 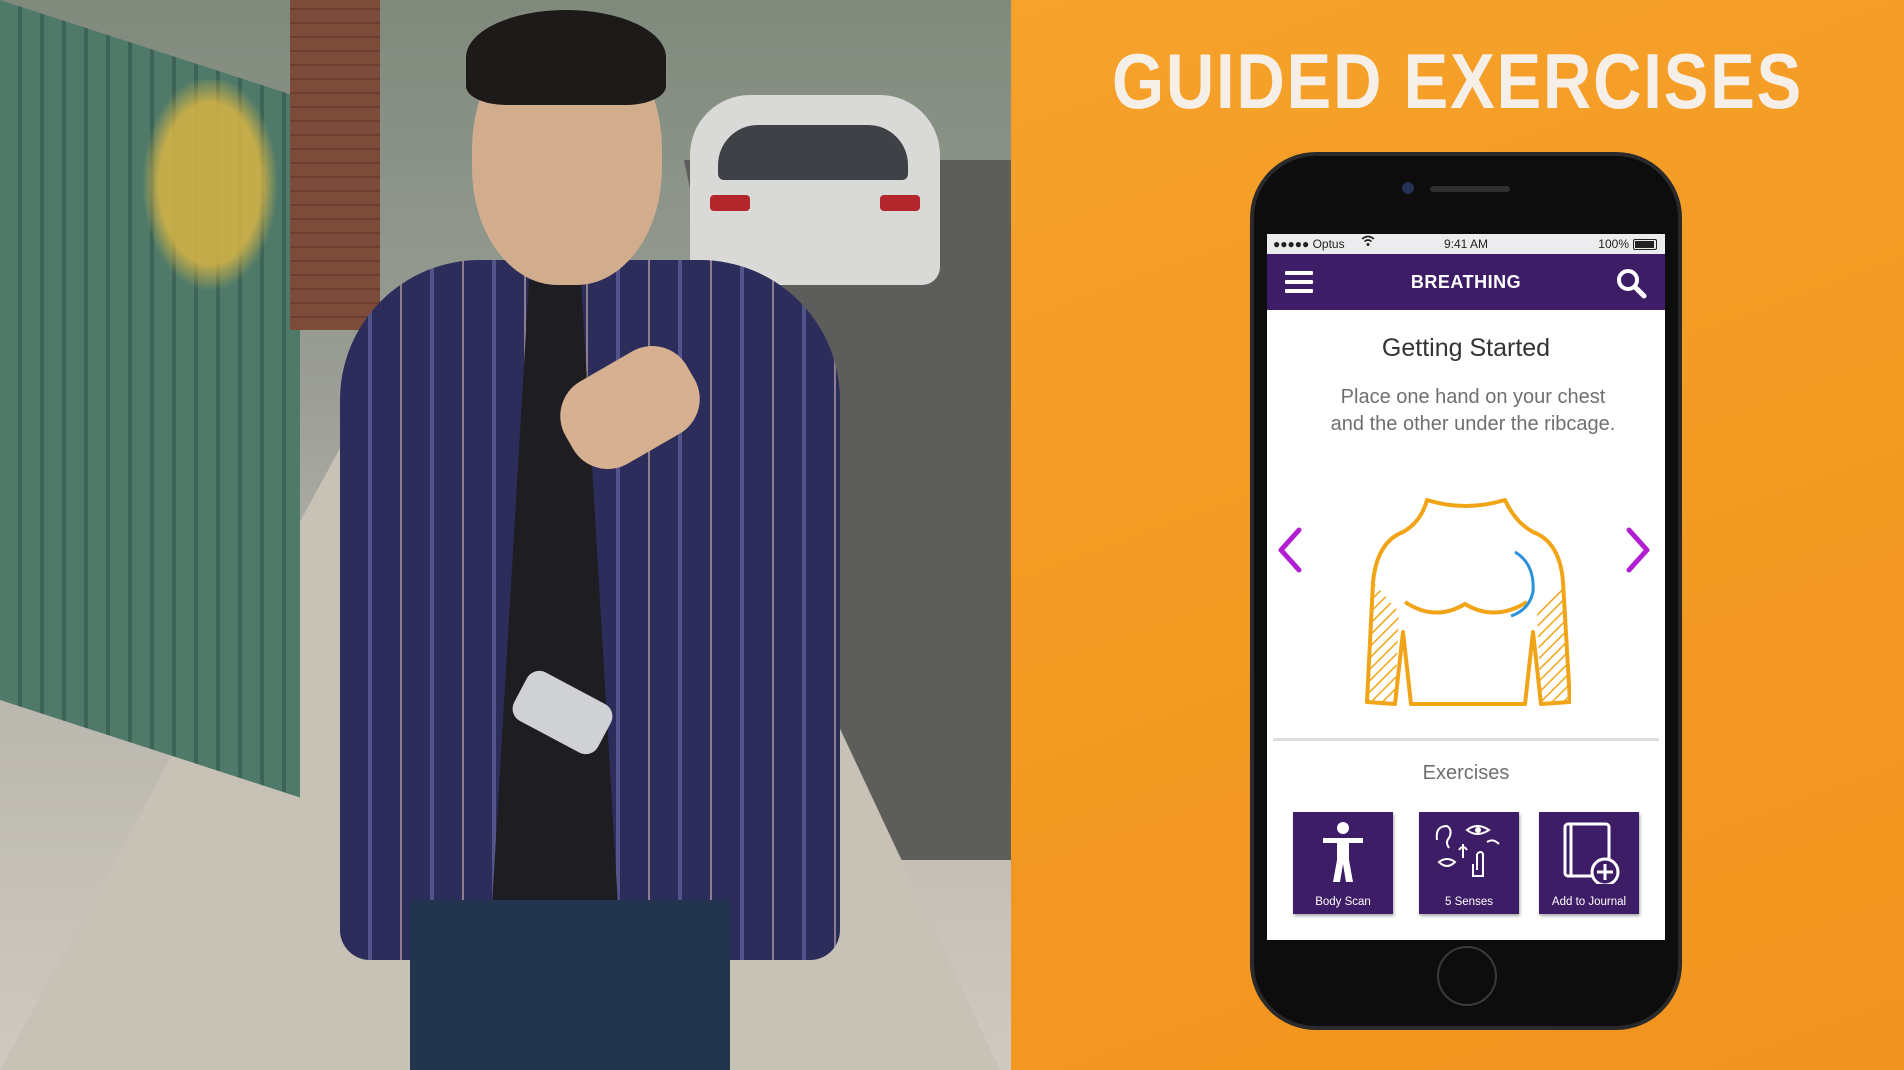 I want to click on tile-label: Body Scan, so click(x=1343, y=902).